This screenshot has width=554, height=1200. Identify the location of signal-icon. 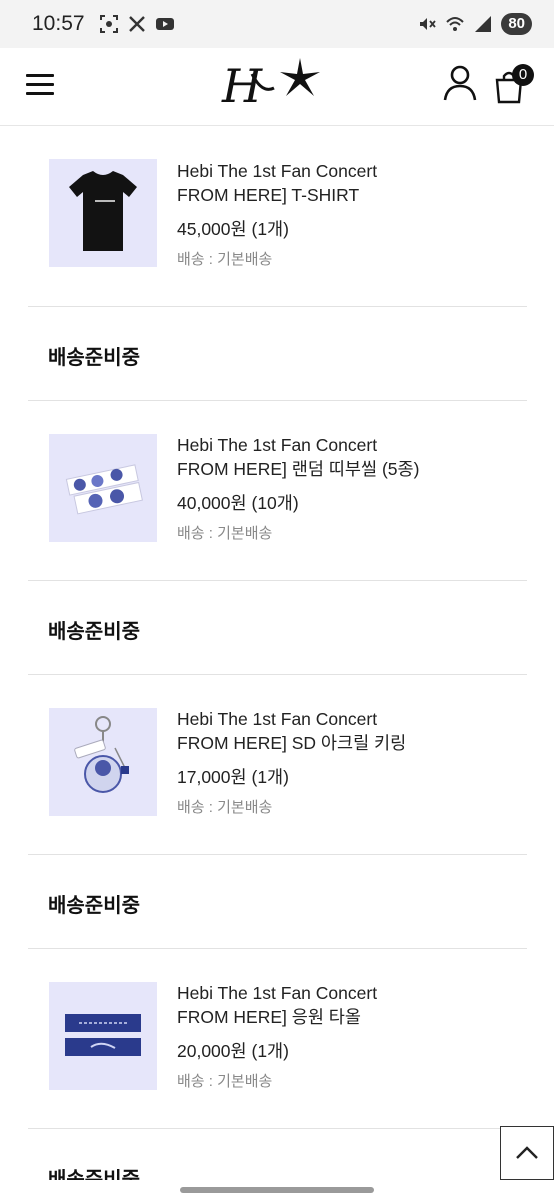
(483, 24).